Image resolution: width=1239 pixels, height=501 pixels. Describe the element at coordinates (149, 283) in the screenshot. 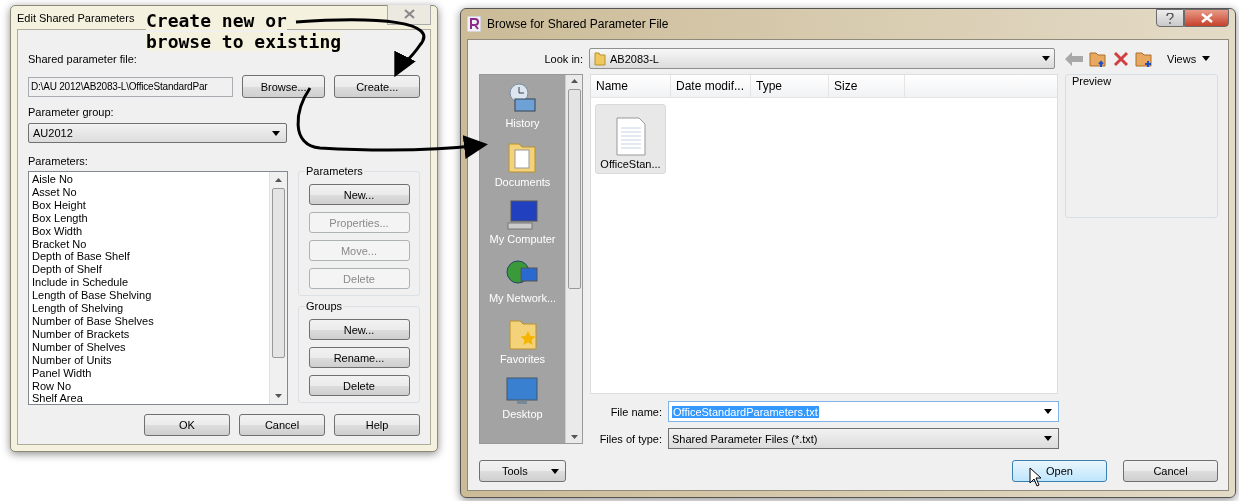

I see `list-item: Include in Schedule` at that location.